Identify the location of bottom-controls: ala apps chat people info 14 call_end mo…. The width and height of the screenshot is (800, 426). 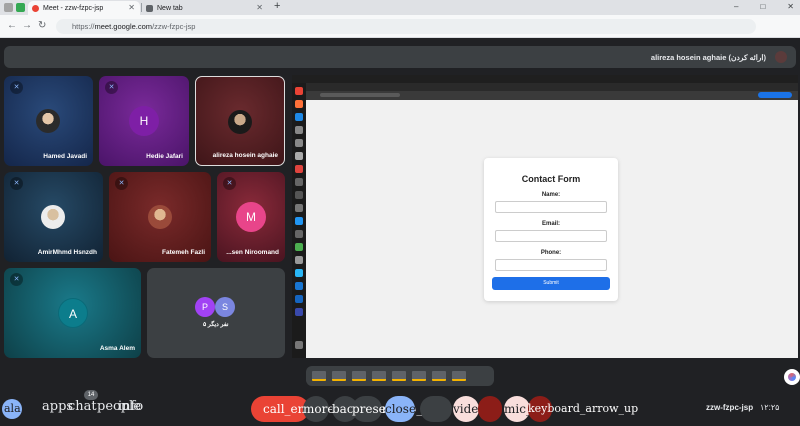
(400, 407).